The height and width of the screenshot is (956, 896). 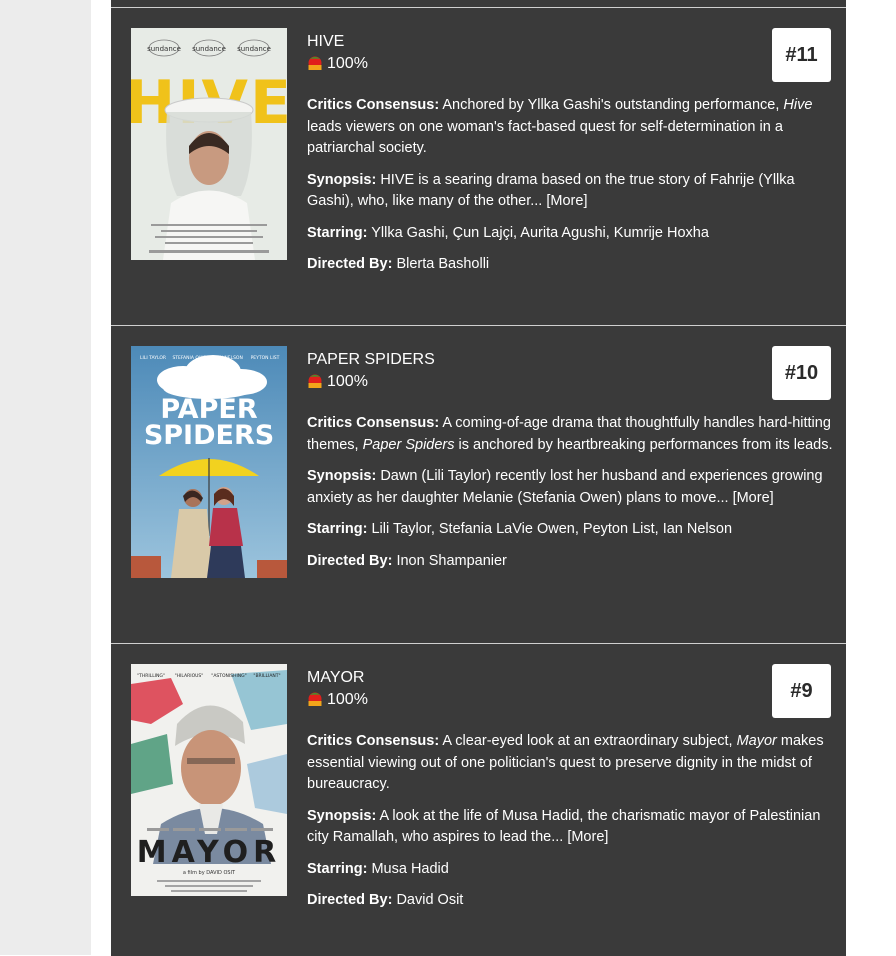 What do you see at coordinates (228, 676) in the screenshot?
I see `poster-quote: "ASTONISHING"` at bounding box center [228, 676].